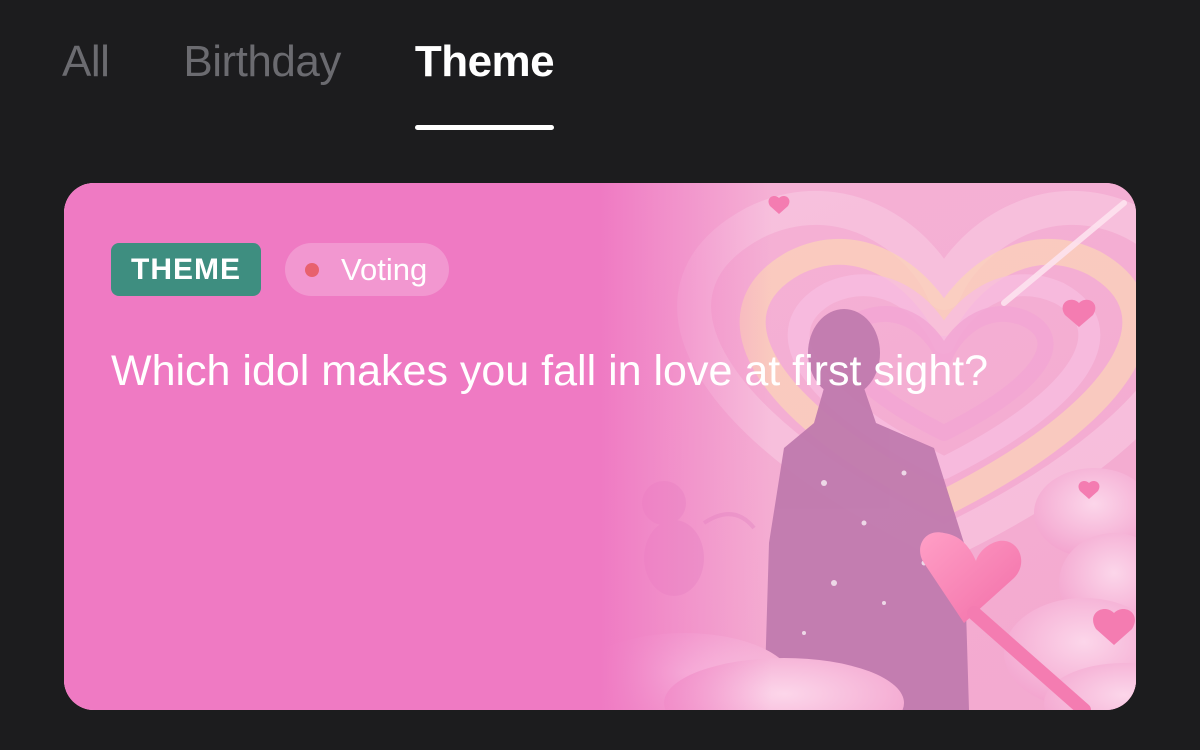 This screenshot has height=750, width=1200. Describe the element at coordinates (484, 61) in the screenshot. I see `tab-theme-label: Theme` at that location.